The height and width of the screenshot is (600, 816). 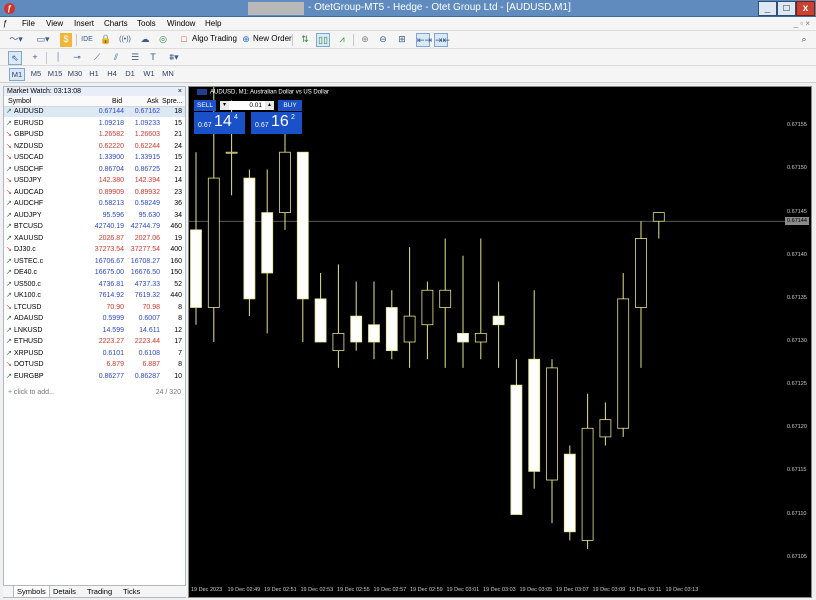 What do you see at coordinates (84, 23) in the screenshot?
I see `menu-insert: Insert` at bounding box center [84, 23].